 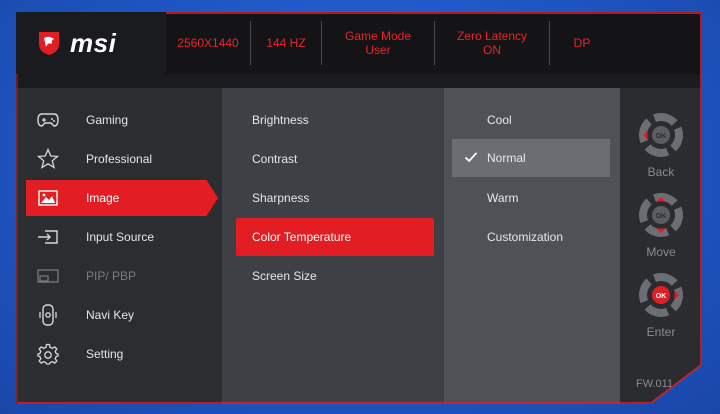 I want to click on joystick-enter-icon: OK, so click(x=661, y=295).